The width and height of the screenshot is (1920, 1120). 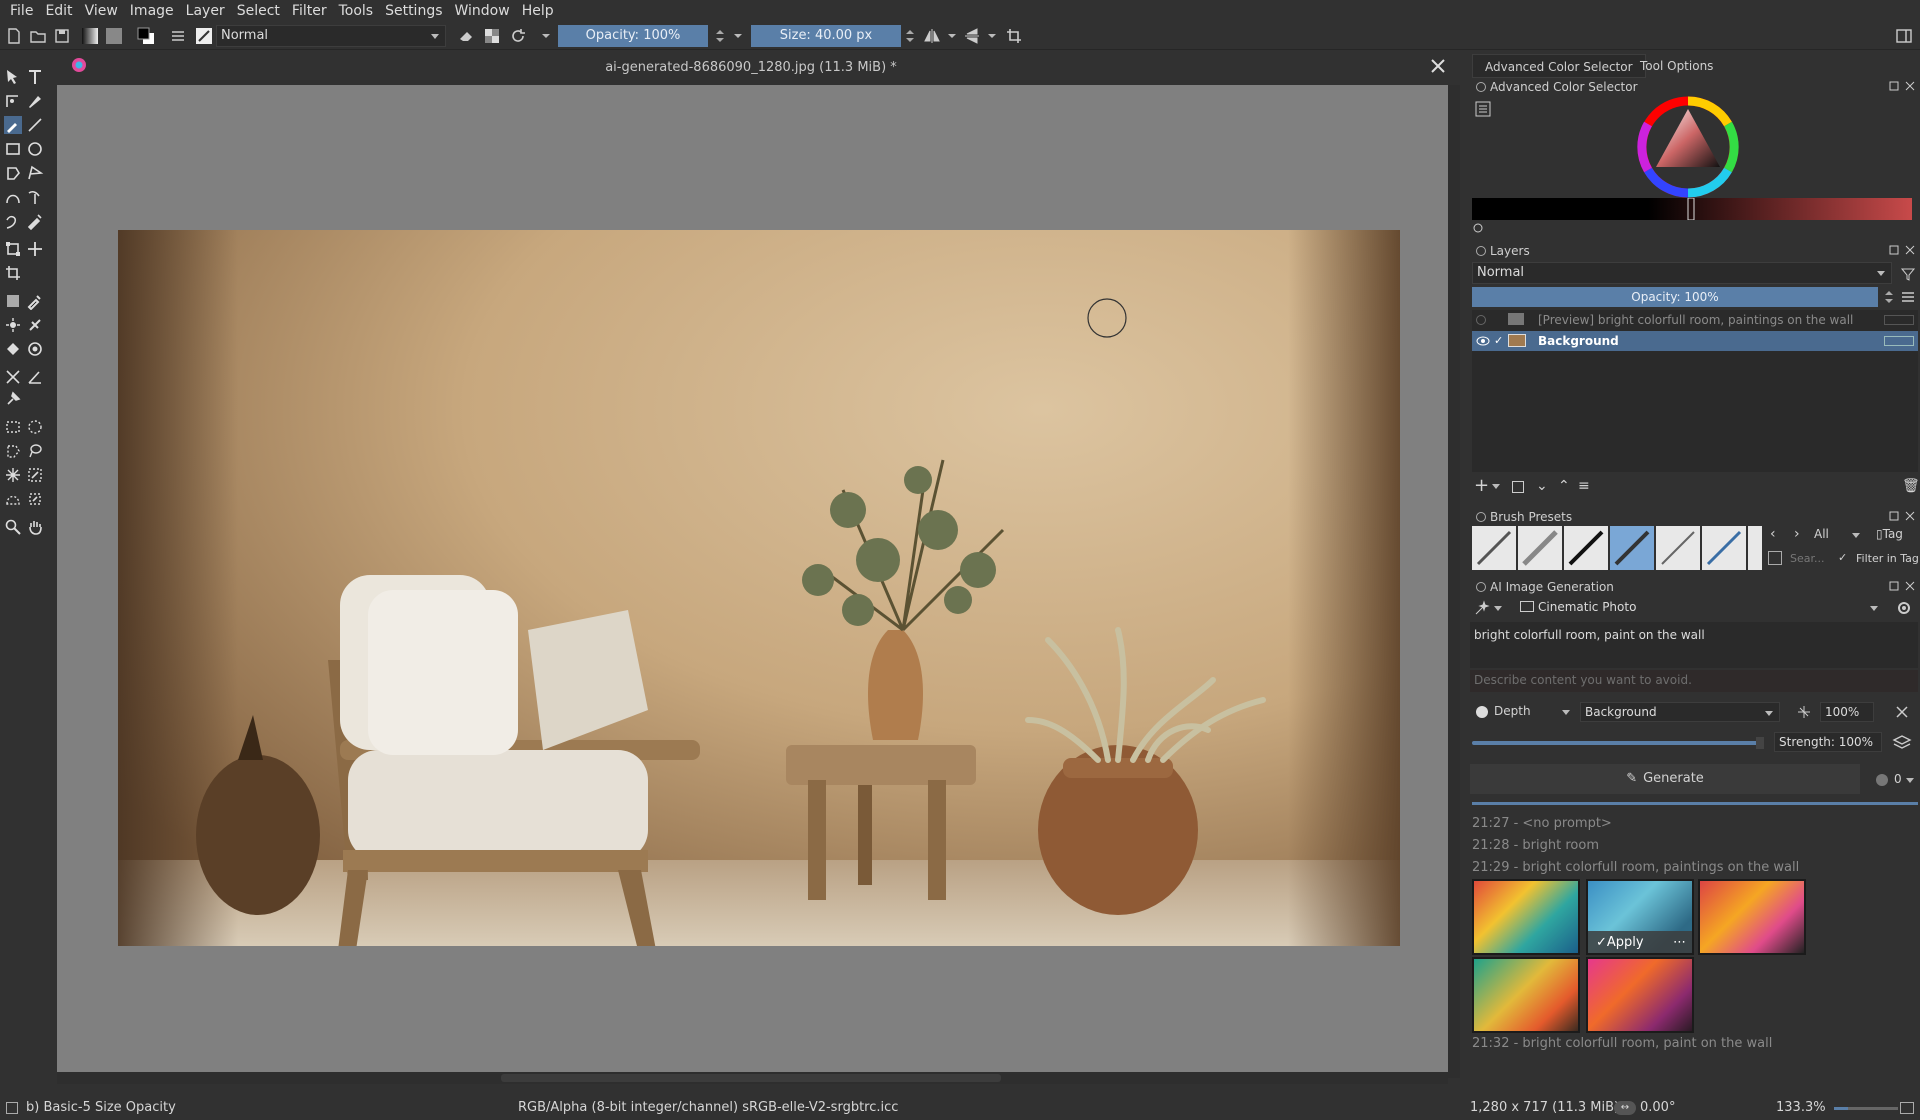 What do you see at coordinates (1866, 1108) in the screenshot?
I see `zoom-slider` at bounding box center [1866, 1108].